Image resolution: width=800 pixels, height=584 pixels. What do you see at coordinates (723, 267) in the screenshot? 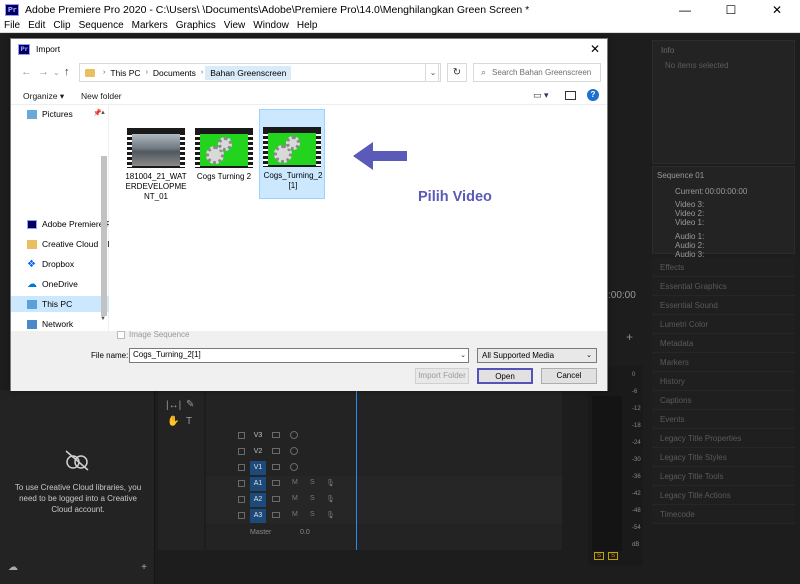
I see `panel-effects: Effects` at bounding box center [723, 267].